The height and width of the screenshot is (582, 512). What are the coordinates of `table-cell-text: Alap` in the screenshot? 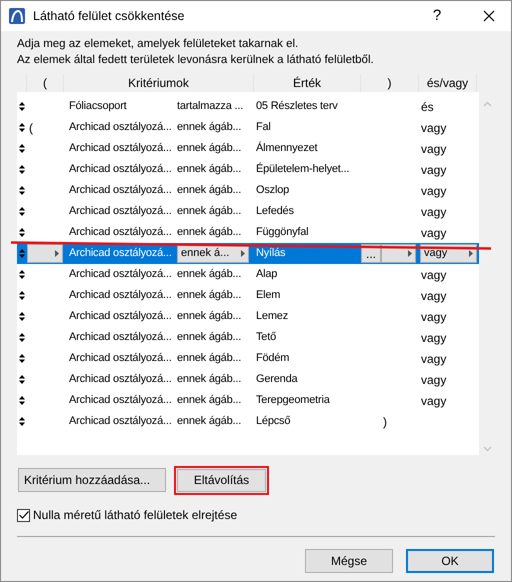 It's located at (267, 274).